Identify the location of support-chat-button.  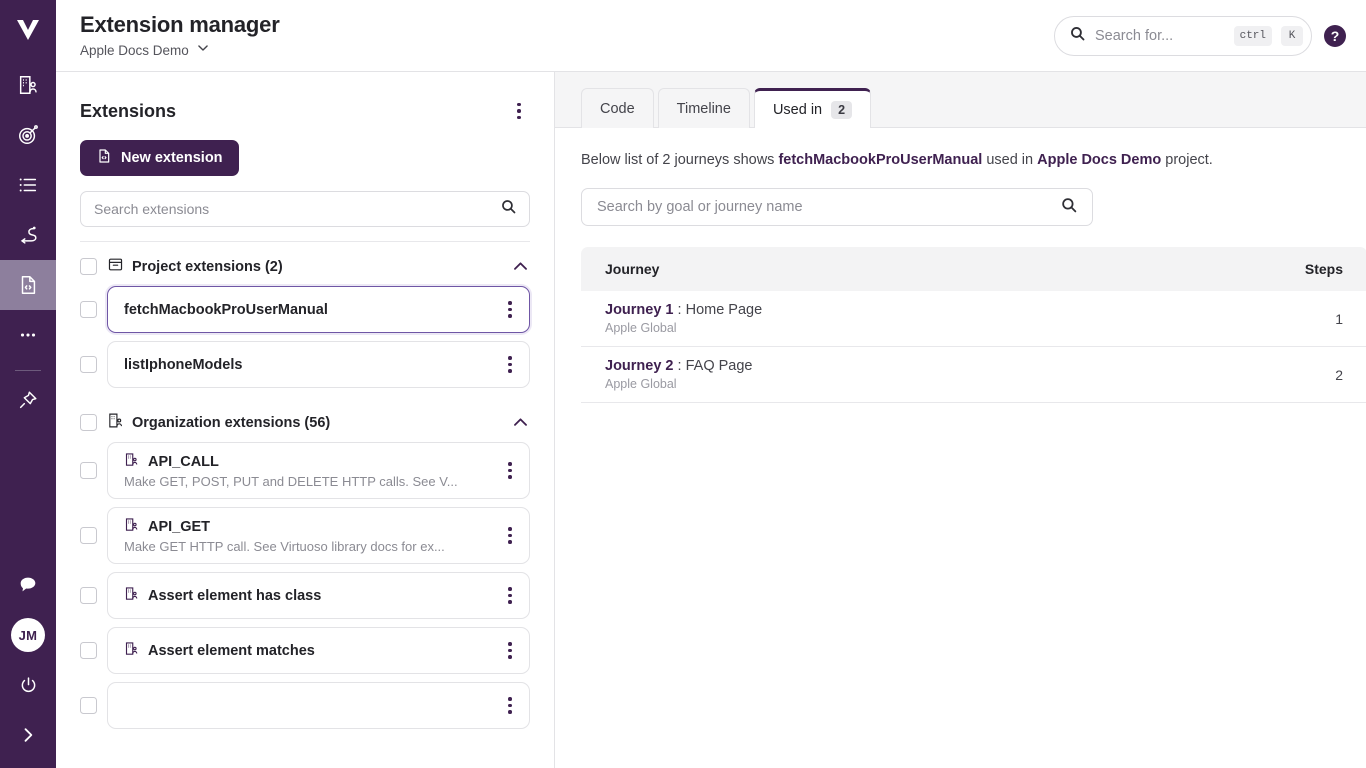
(28, 585).